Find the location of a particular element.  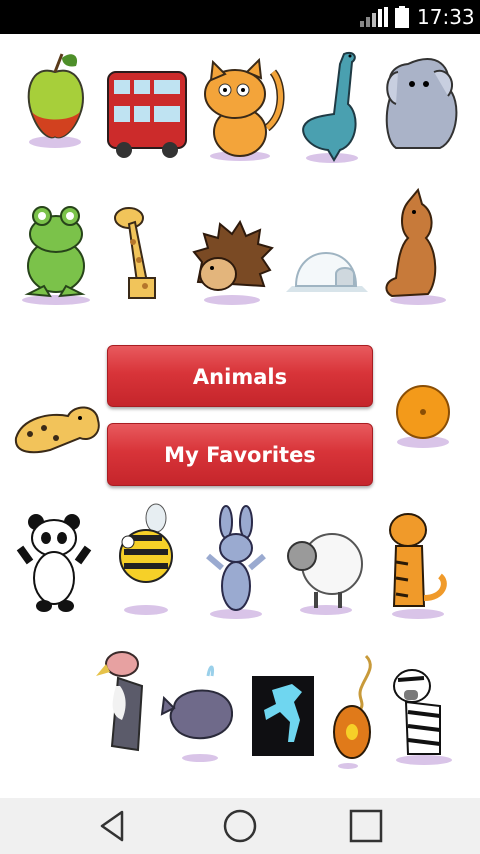

cat-tile is located at coordinates (240, 109).